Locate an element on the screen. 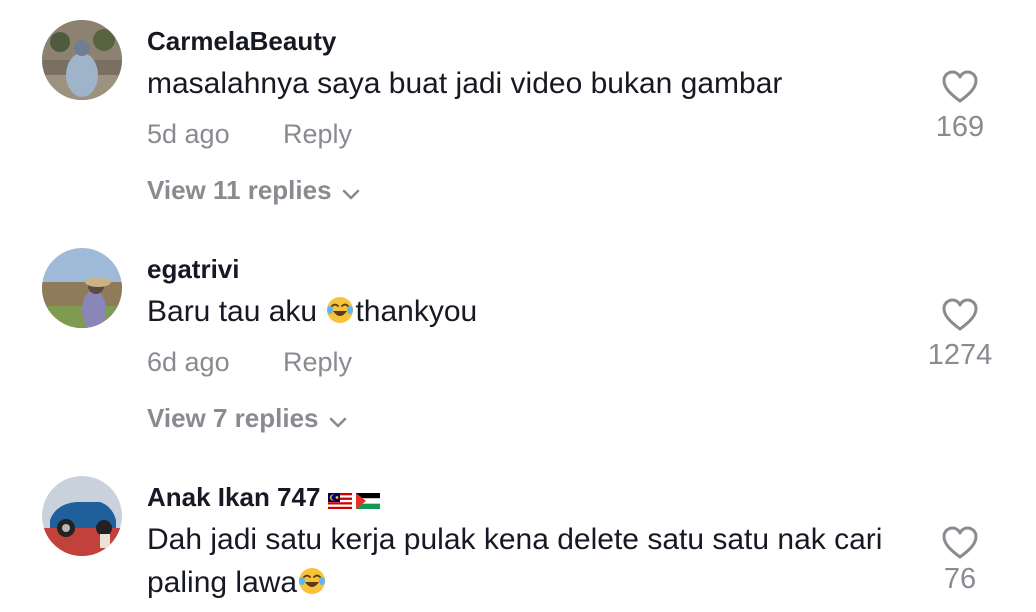  like-count: 76 is located at coordinates (960, 579).